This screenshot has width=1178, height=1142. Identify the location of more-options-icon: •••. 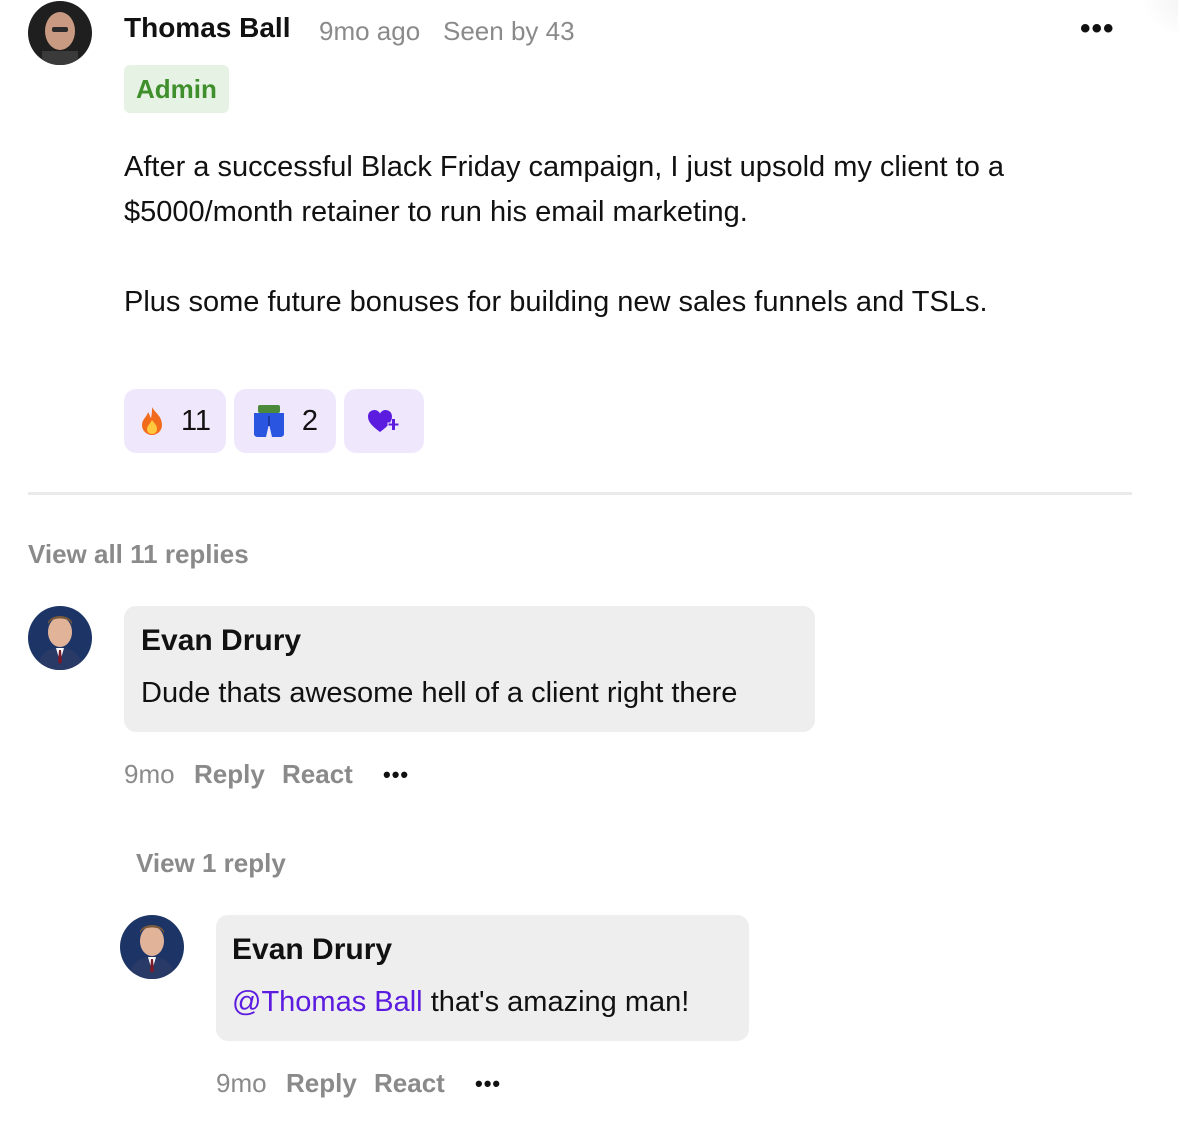
(1097, 29).